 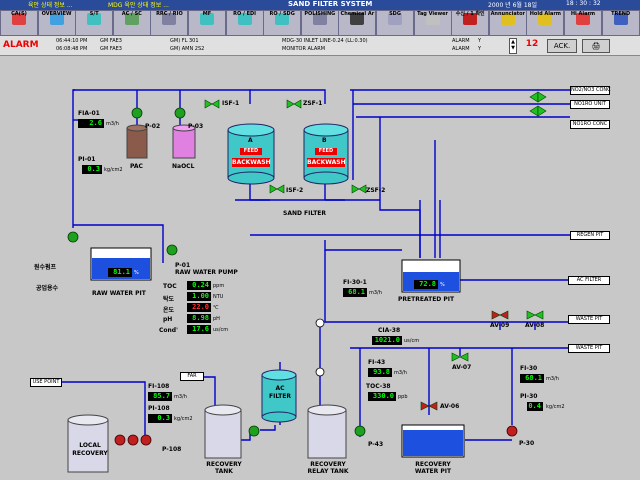 What do you see at coordinates (131, 23) in the screenshot?
I see `toolbar-button-3: AC / SC` at bounding box center [131, 23].